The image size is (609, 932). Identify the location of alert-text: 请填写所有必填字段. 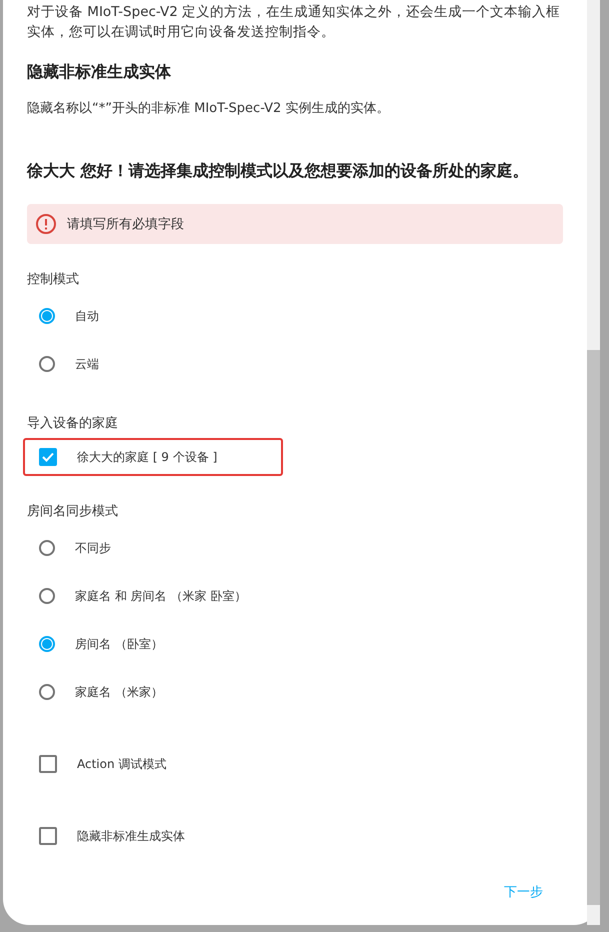
(125, 224).